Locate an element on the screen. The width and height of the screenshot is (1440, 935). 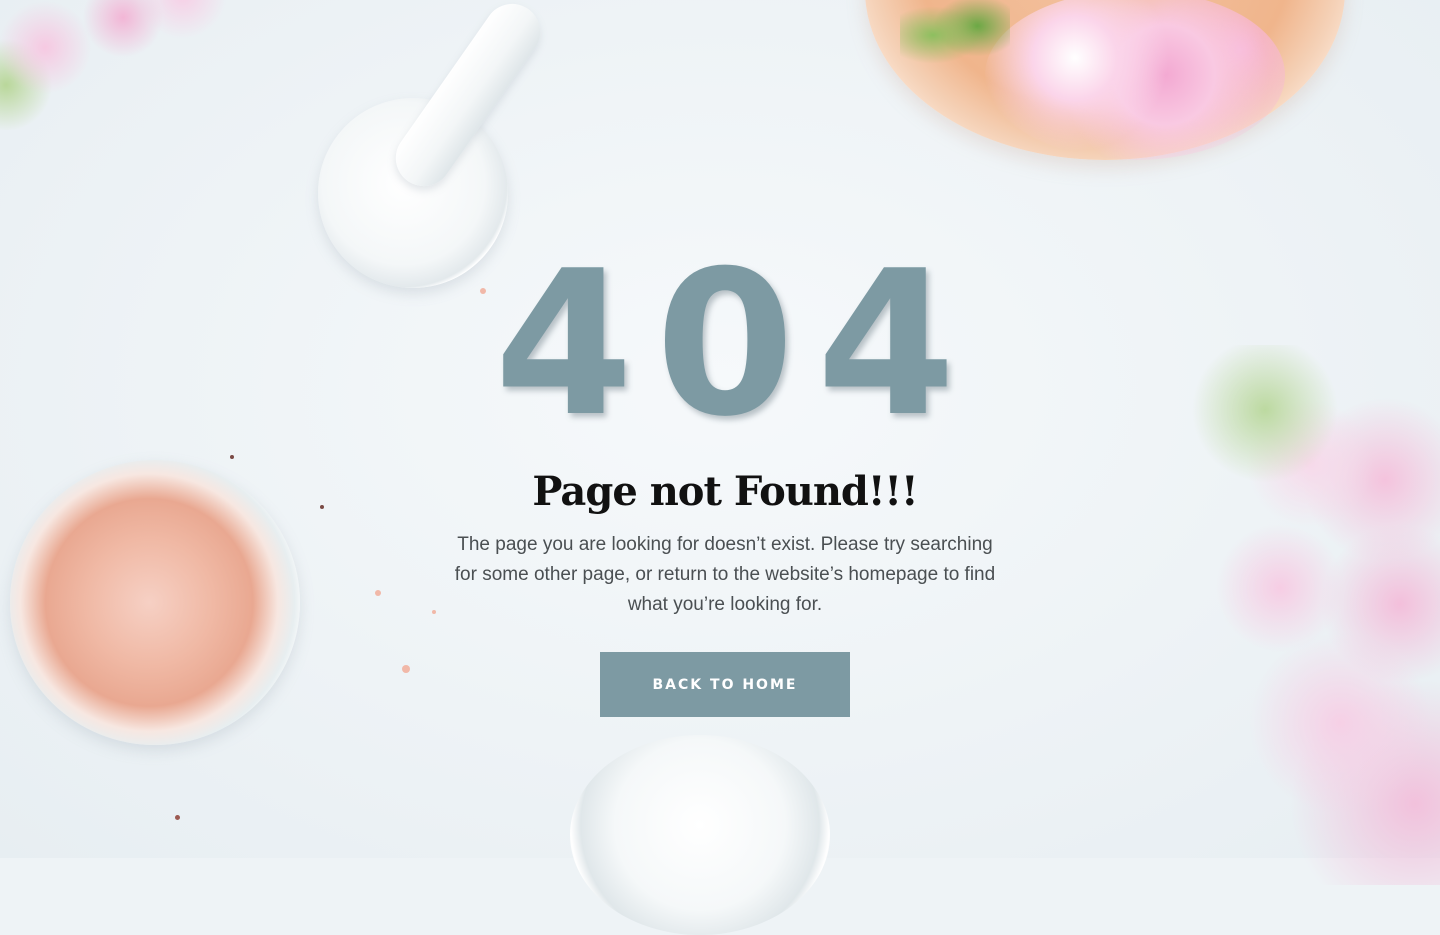
back-to-home-button: BACK TO HOME is located at coordinates (725, 684).